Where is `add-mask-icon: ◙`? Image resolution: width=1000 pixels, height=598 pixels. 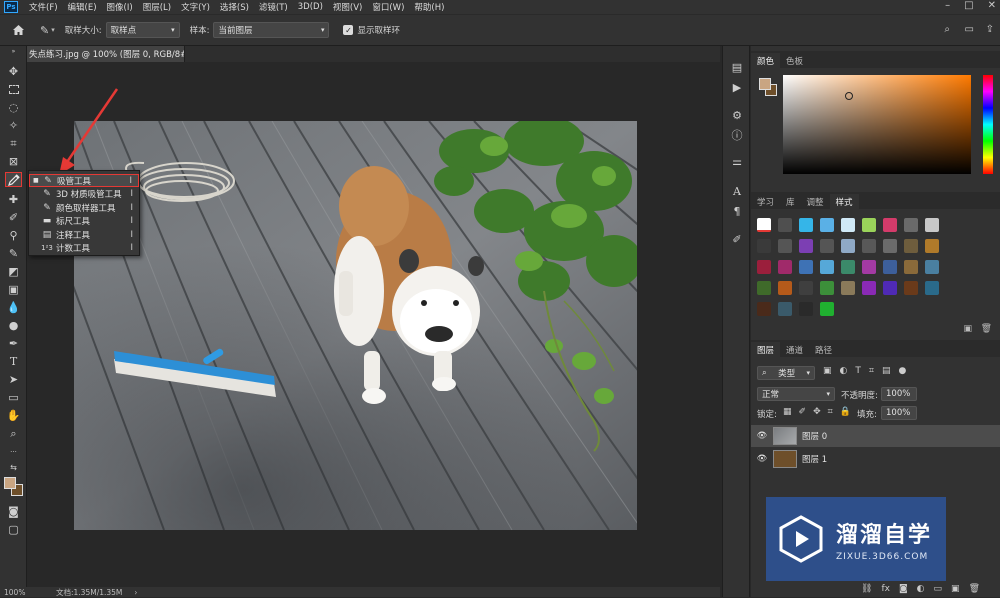 add-mask-icon: ◙ is located at coordinates (903, 589).